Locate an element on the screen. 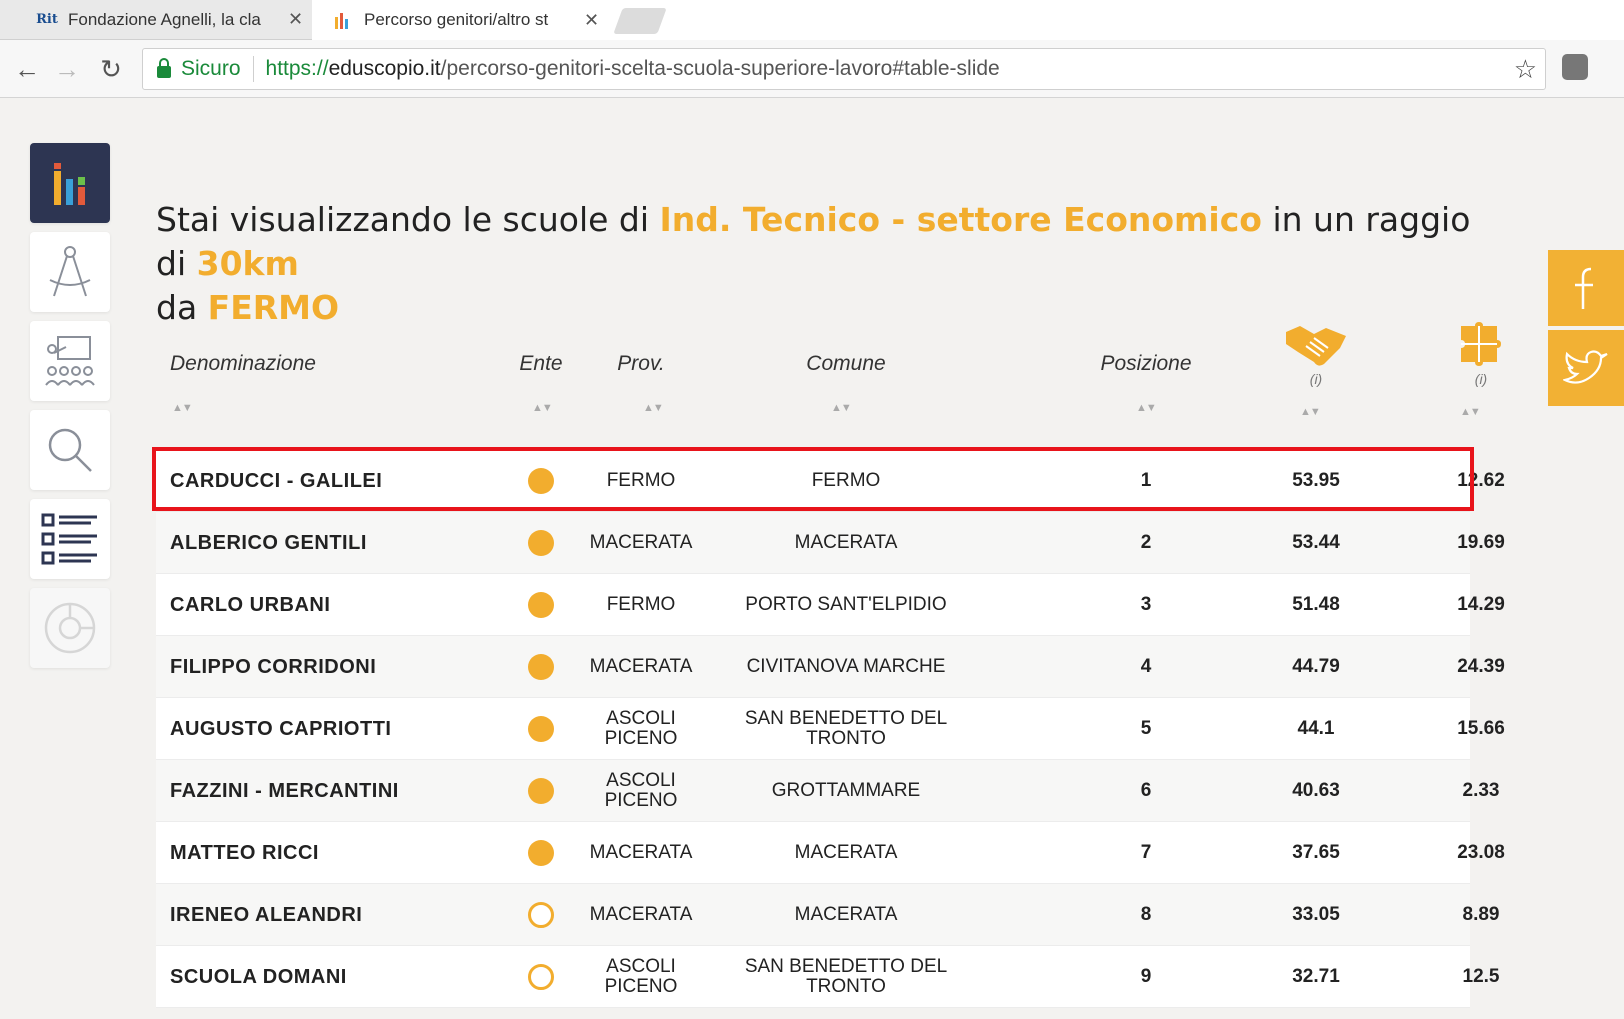 This screenshot has width=1624, height=1019. comune: PORTO SANT'ELPIDIO is located at coordinates (846, 604).